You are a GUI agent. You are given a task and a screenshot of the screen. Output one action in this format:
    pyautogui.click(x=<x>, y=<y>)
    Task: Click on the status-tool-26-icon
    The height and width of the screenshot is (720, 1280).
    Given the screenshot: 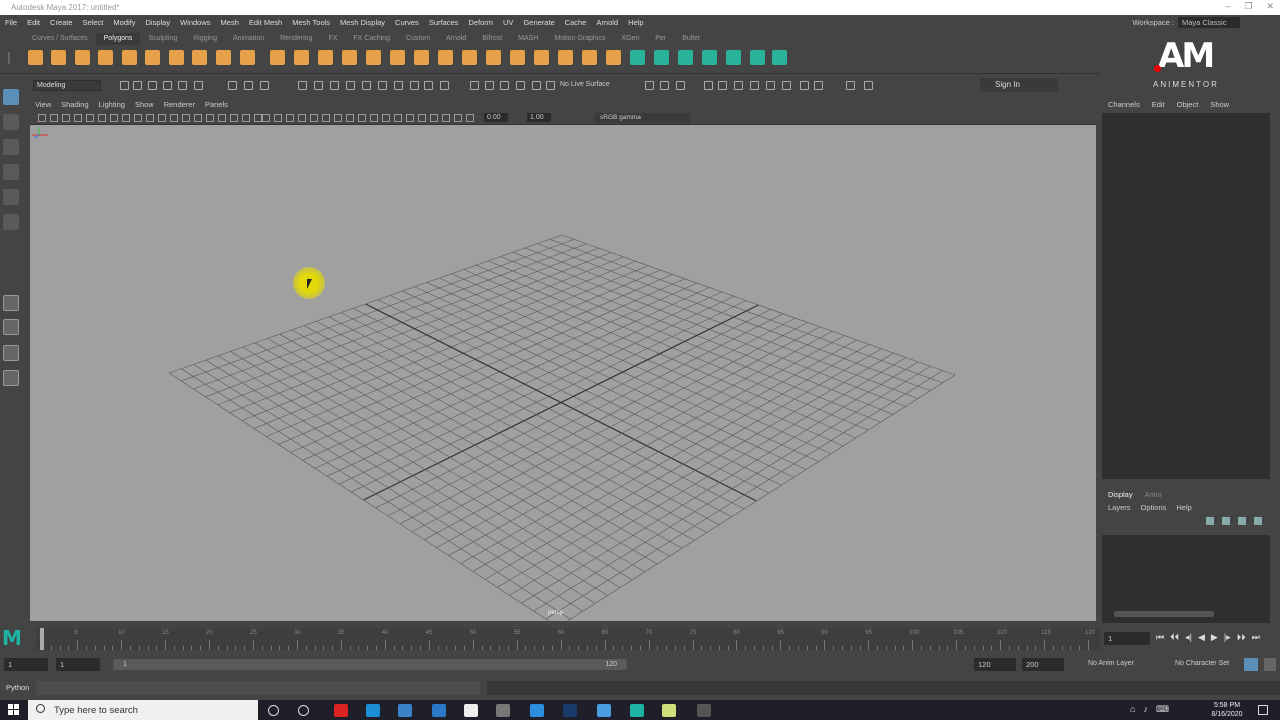 What is the action you would take?
    pyautogui.click(x=664, y=85)
    